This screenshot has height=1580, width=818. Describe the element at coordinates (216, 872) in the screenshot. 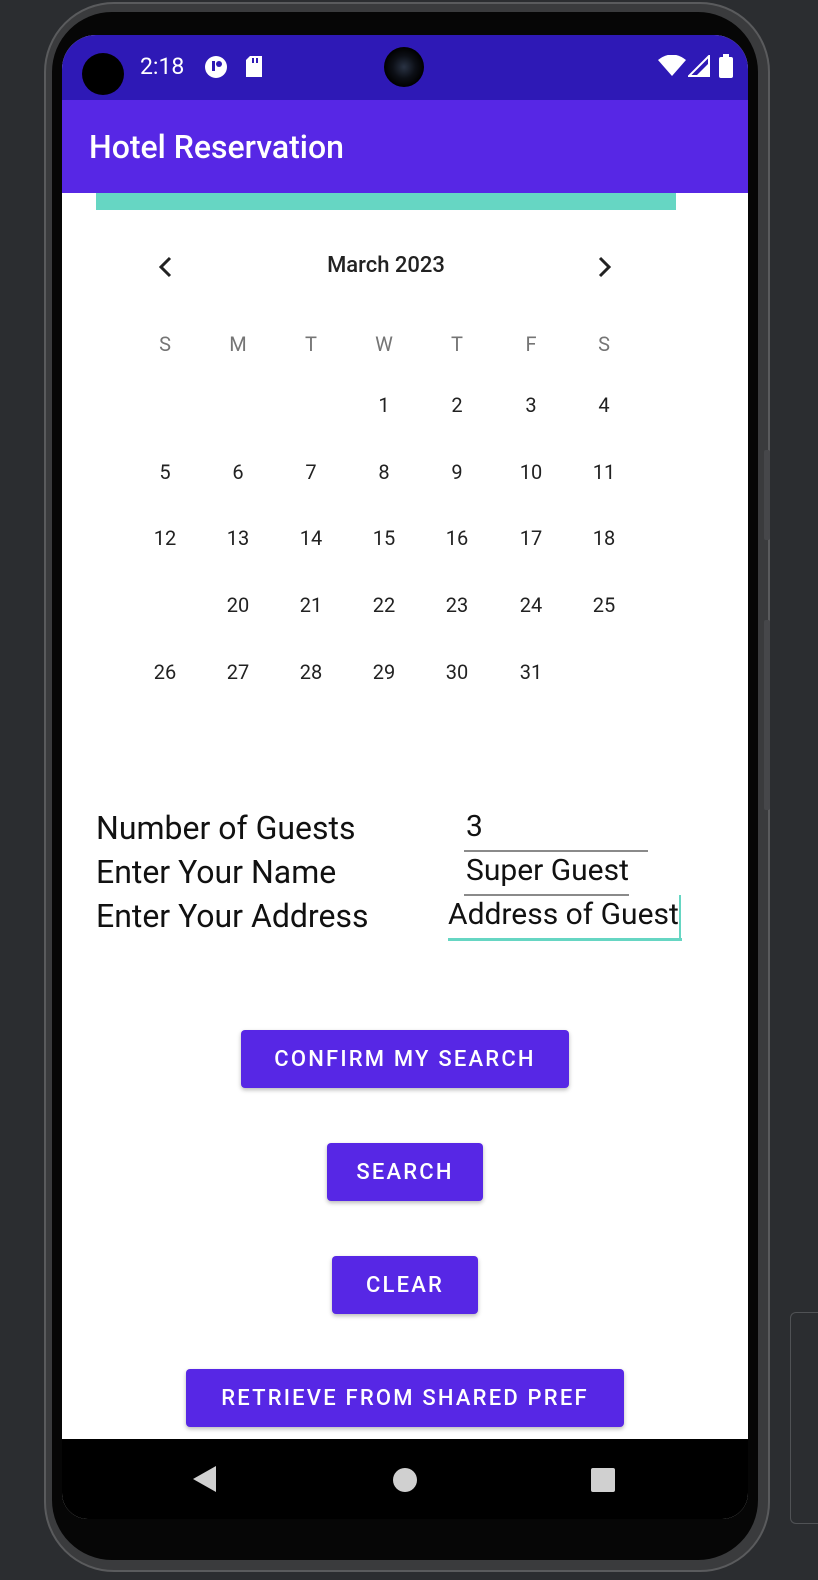

I see `name-label: Enter Your Name` at that location.